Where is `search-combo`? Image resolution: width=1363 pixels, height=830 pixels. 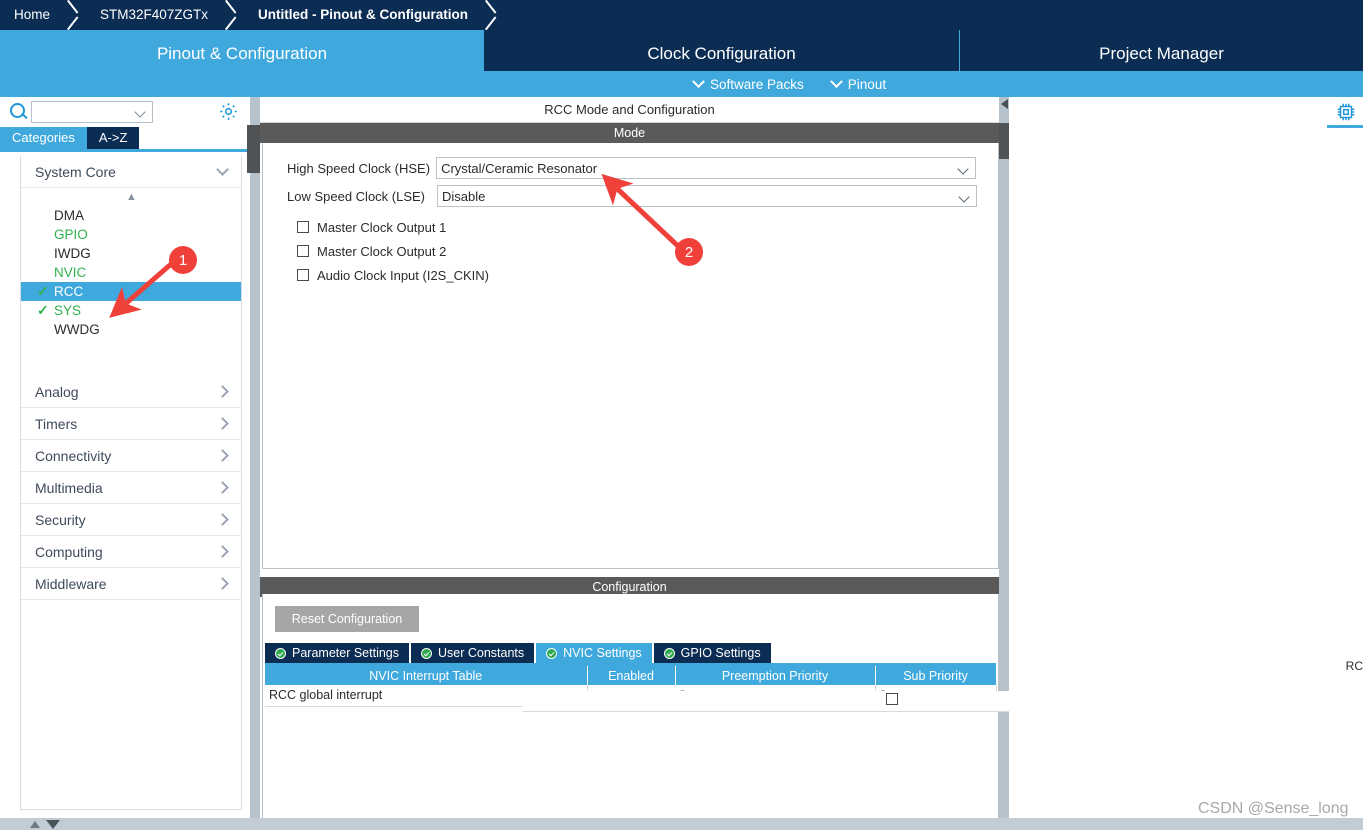
search-combo is located at coordinates (92, 112).